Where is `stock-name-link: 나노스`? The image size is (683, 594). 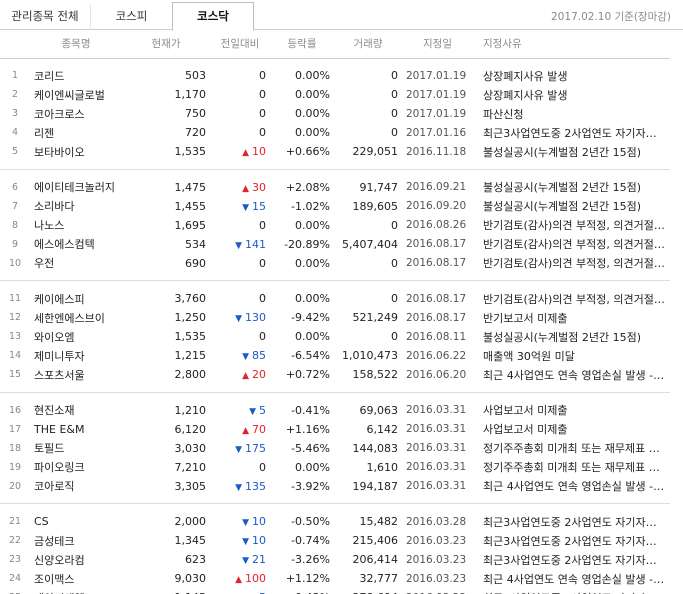
stock-name-link: 나노스 is located at coordinates (76, 225).